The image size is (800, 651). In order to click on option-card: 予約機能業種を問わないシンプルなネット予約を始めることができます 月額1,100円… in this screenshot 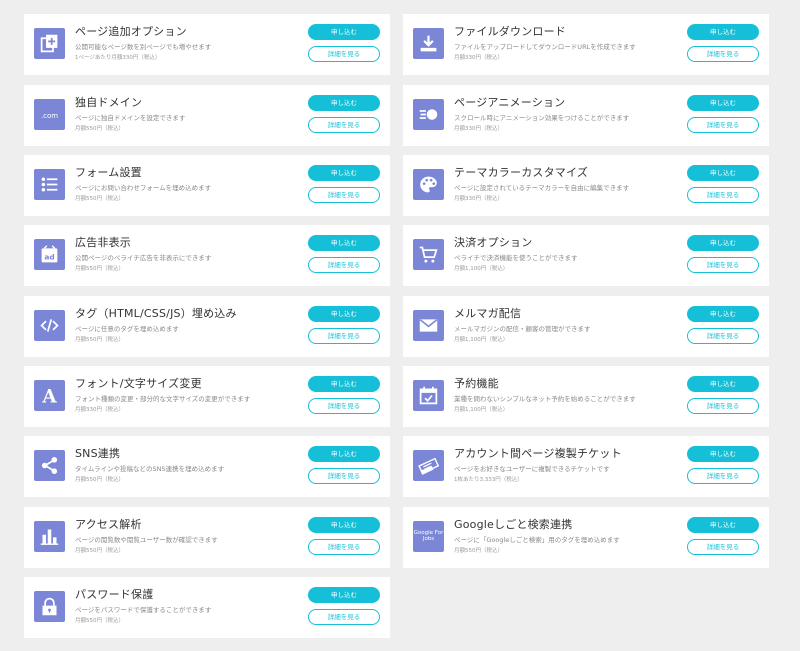, I will do `click(586, 396)`.